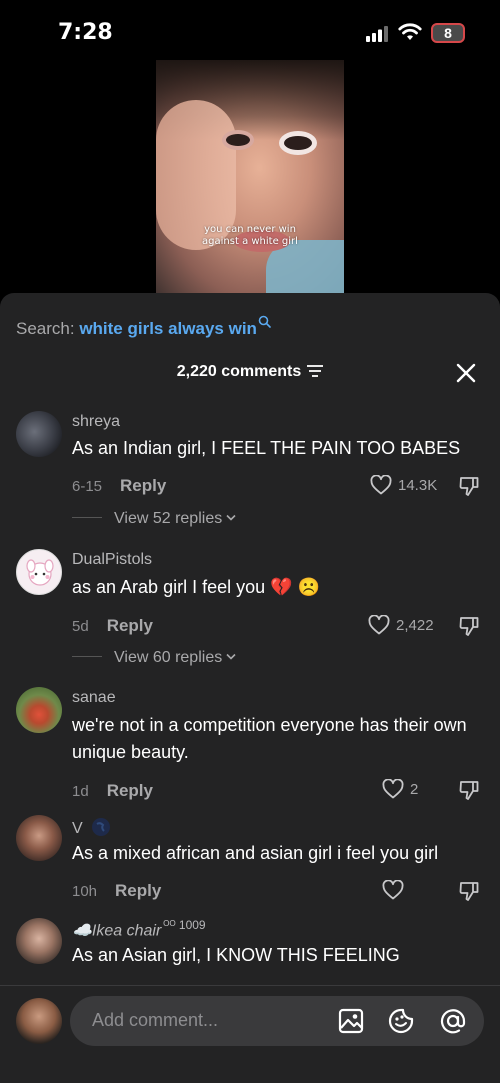 Image resolution: width=500 pixels, height=1083 pixels. Describe the element at coordinates (39, 1021) in the screenshot. I see `my-avatar` at that location.